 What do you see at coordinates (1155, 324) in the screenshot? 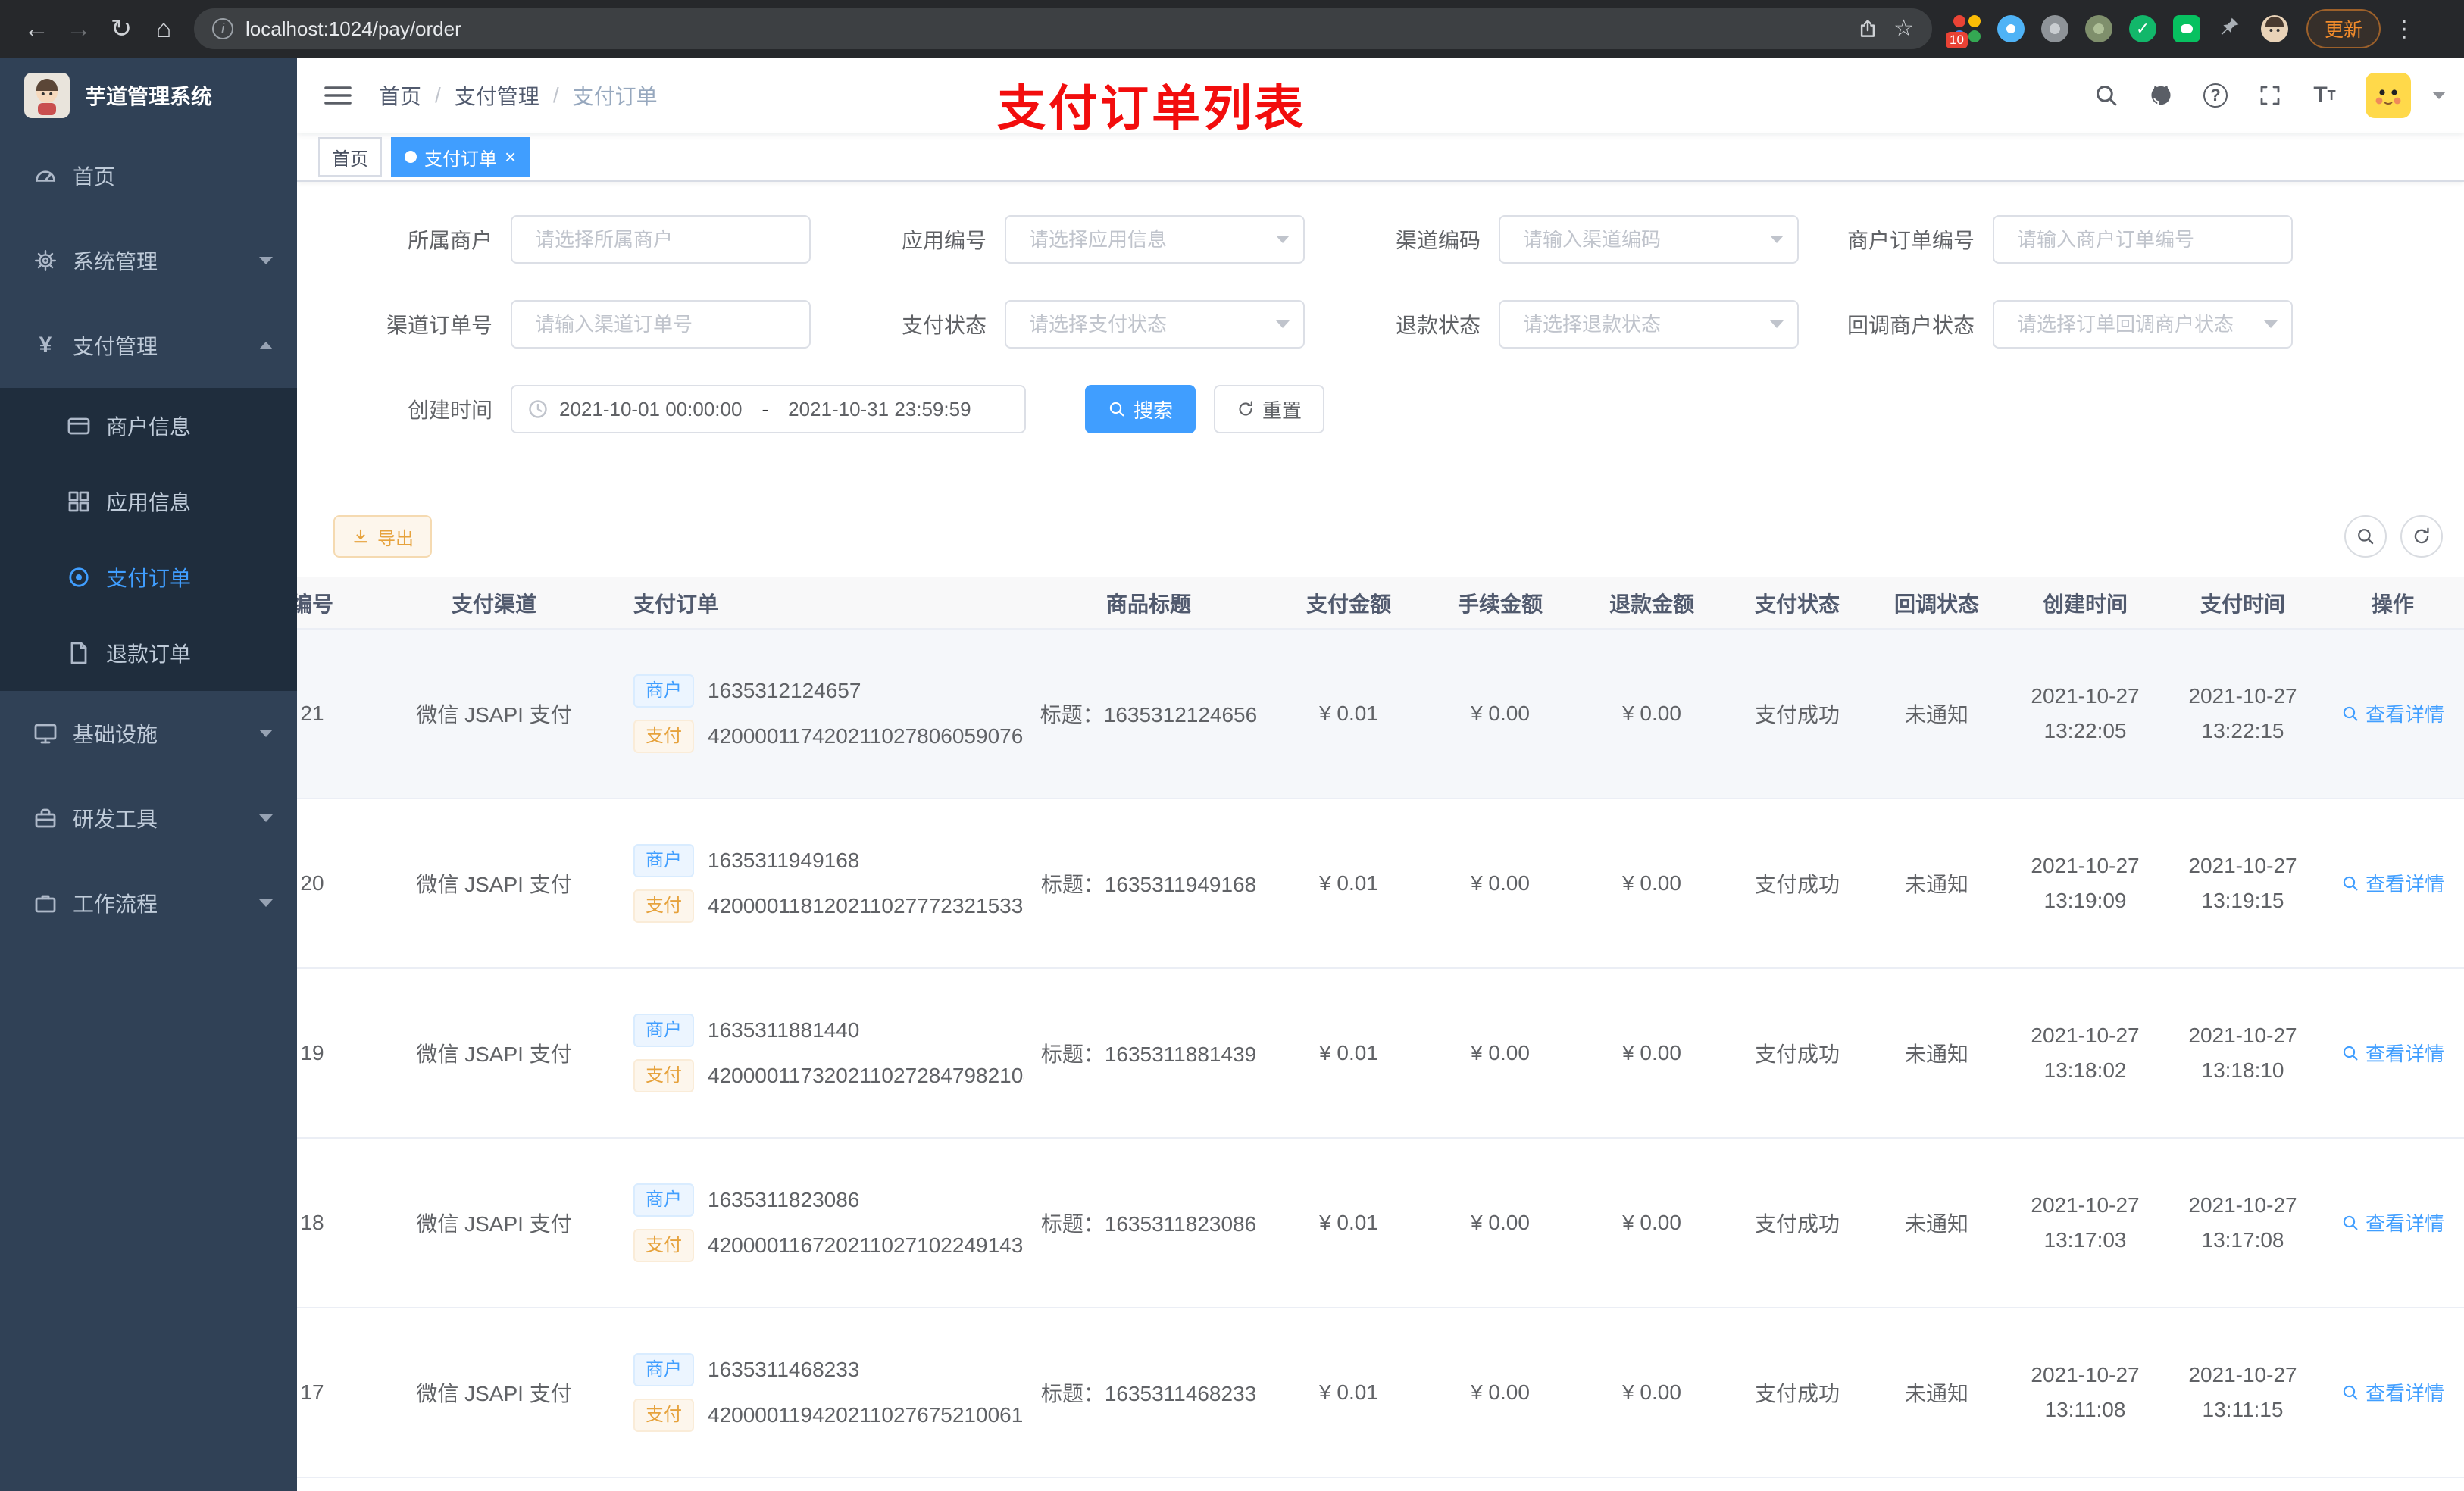
I see `pay-status-select` at bounding box center [1155, 324].